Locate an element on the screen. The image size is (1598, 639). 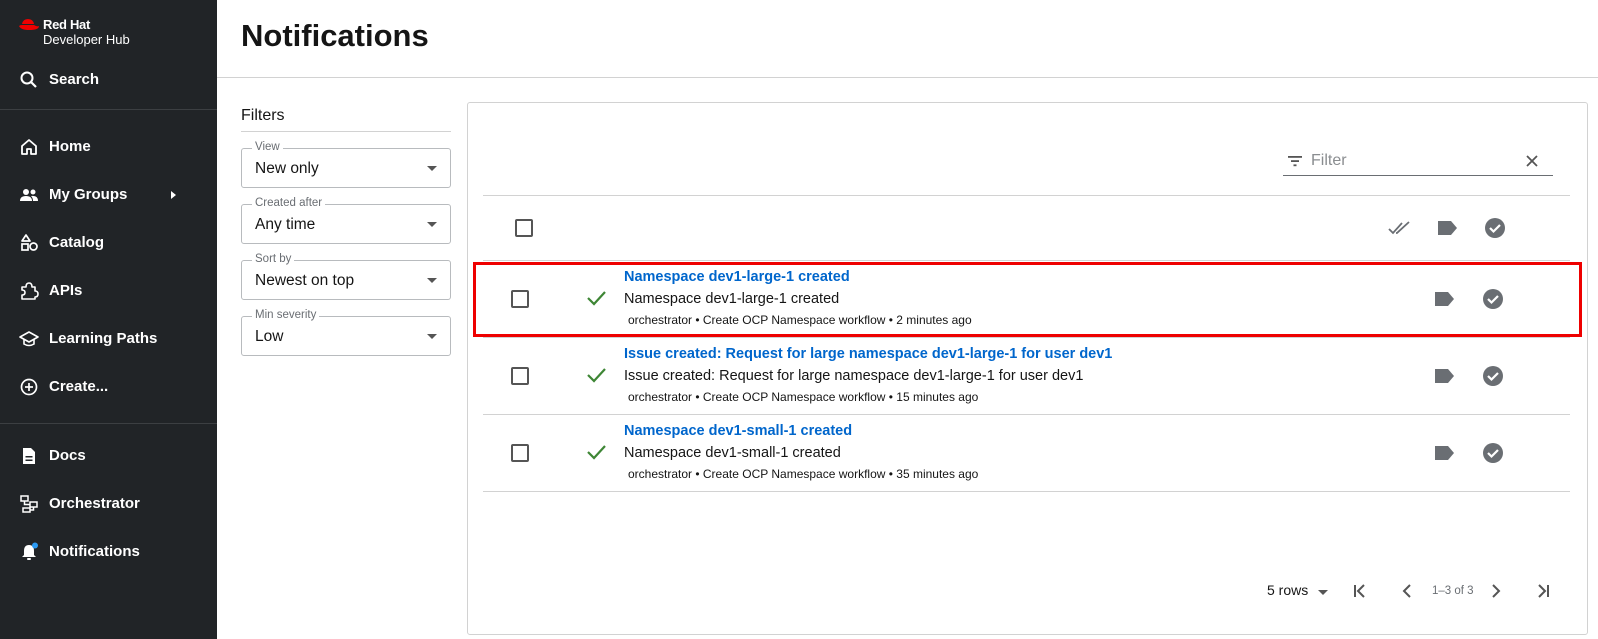
nav-catalog: Catalog is located at coordinates (108, 243).